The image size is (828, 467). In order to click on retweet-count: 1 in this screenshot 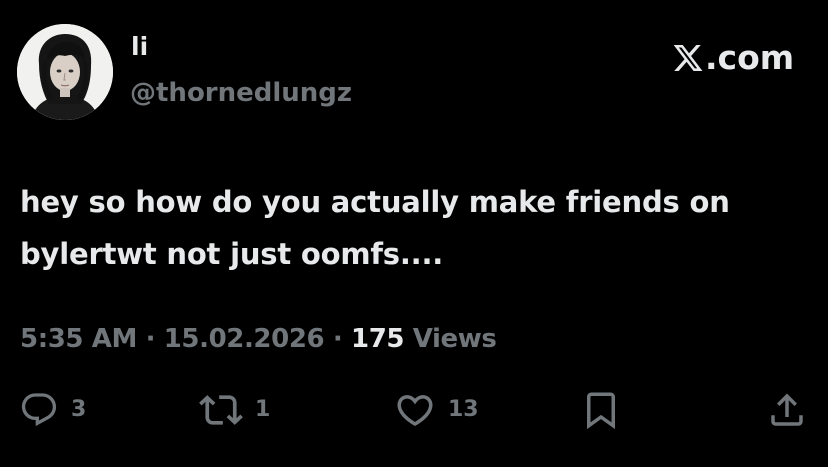, I will do `click(263, 409)`.